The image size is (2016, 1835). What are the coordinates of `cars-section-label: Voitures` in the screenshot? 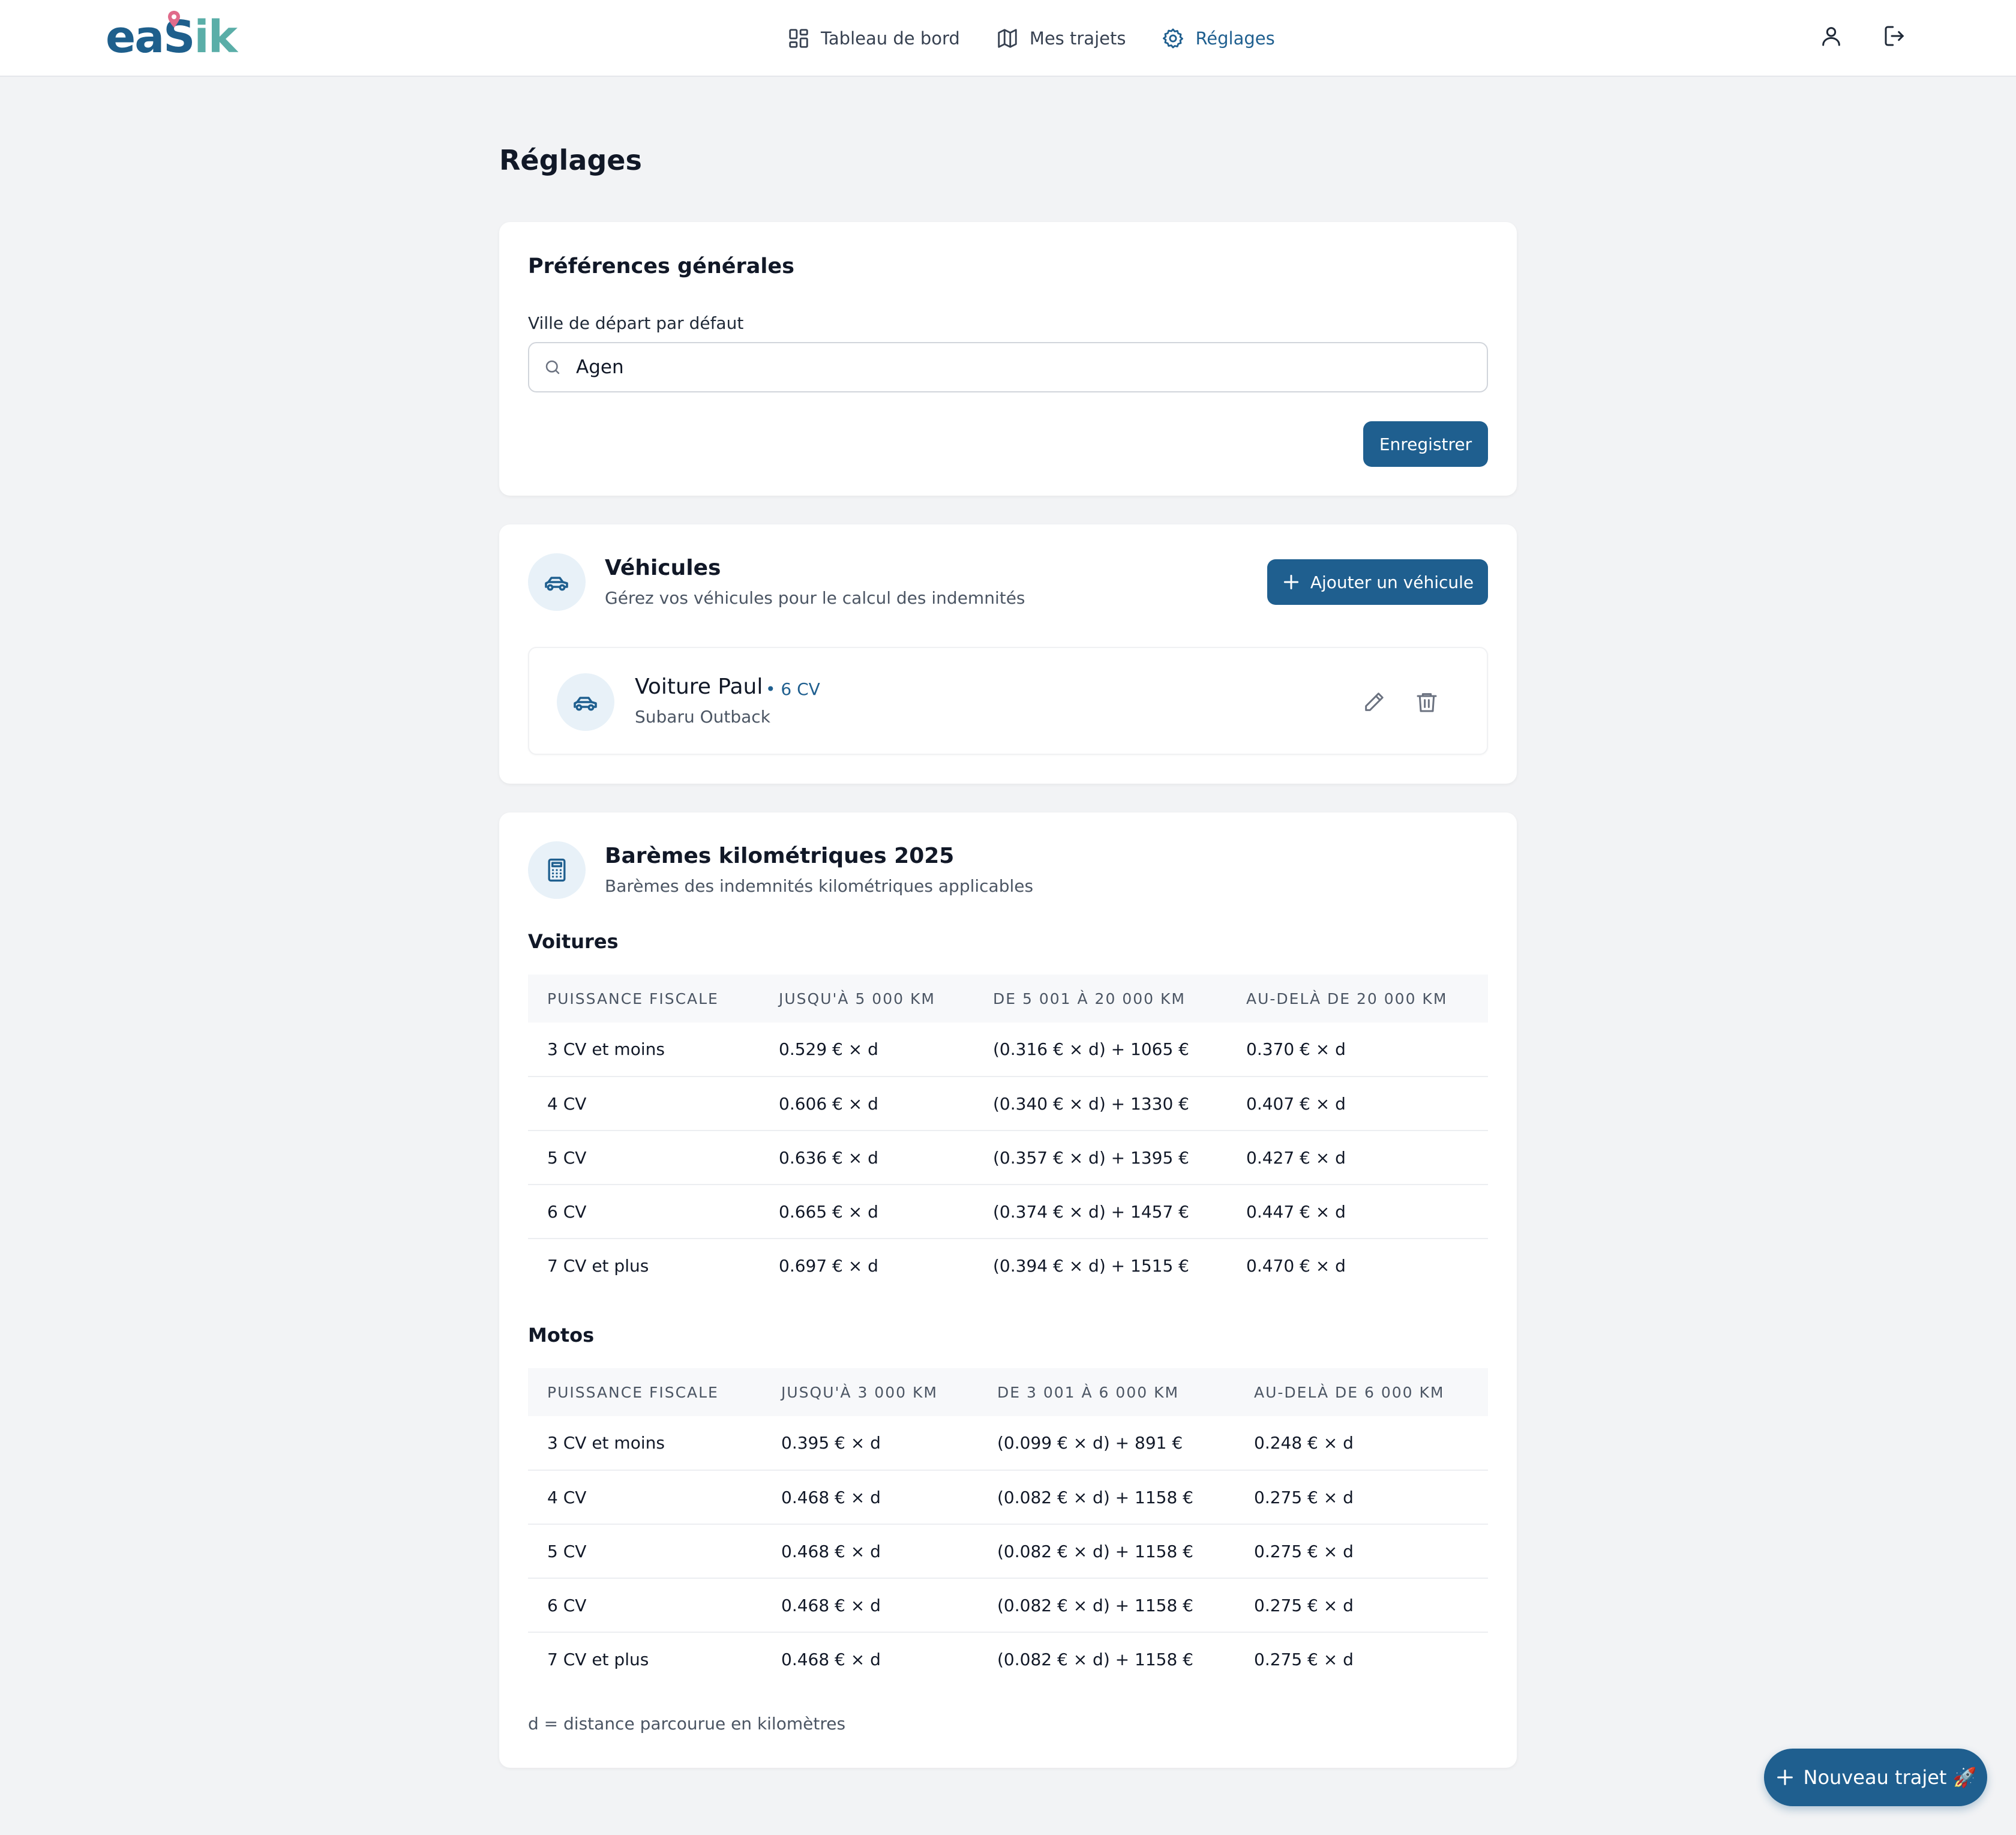 It's located at (573, 942).